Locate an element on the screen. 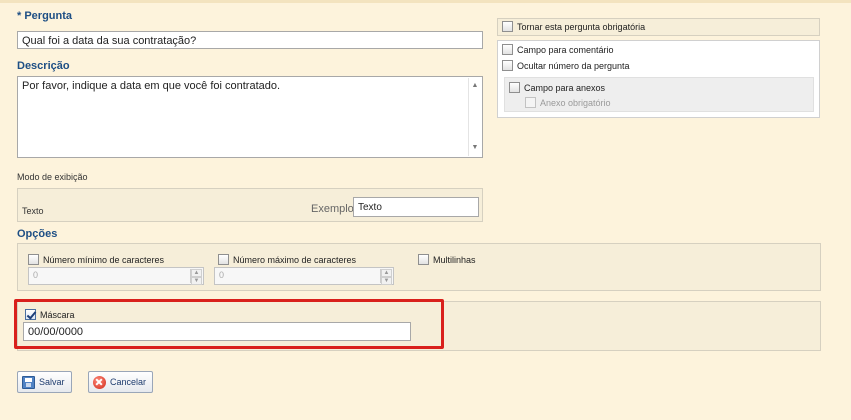  min-chars-spinner: ▲ ▼ is located at coordinates (196, 277).